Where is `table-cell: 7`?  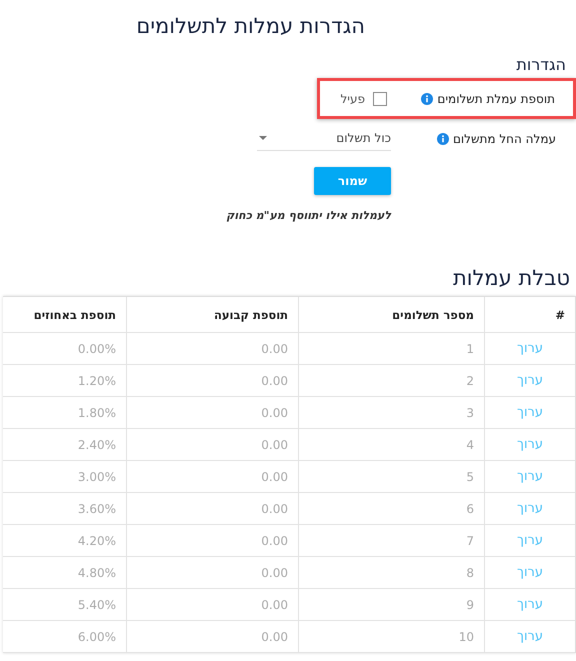
table-cell: 7 is located at coordinates (470, 541).